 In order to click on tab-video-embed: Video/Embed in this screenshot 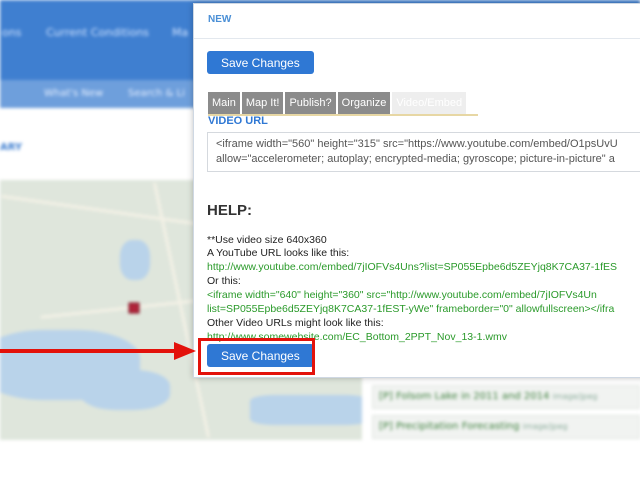, I will do `click(429, 103)`.